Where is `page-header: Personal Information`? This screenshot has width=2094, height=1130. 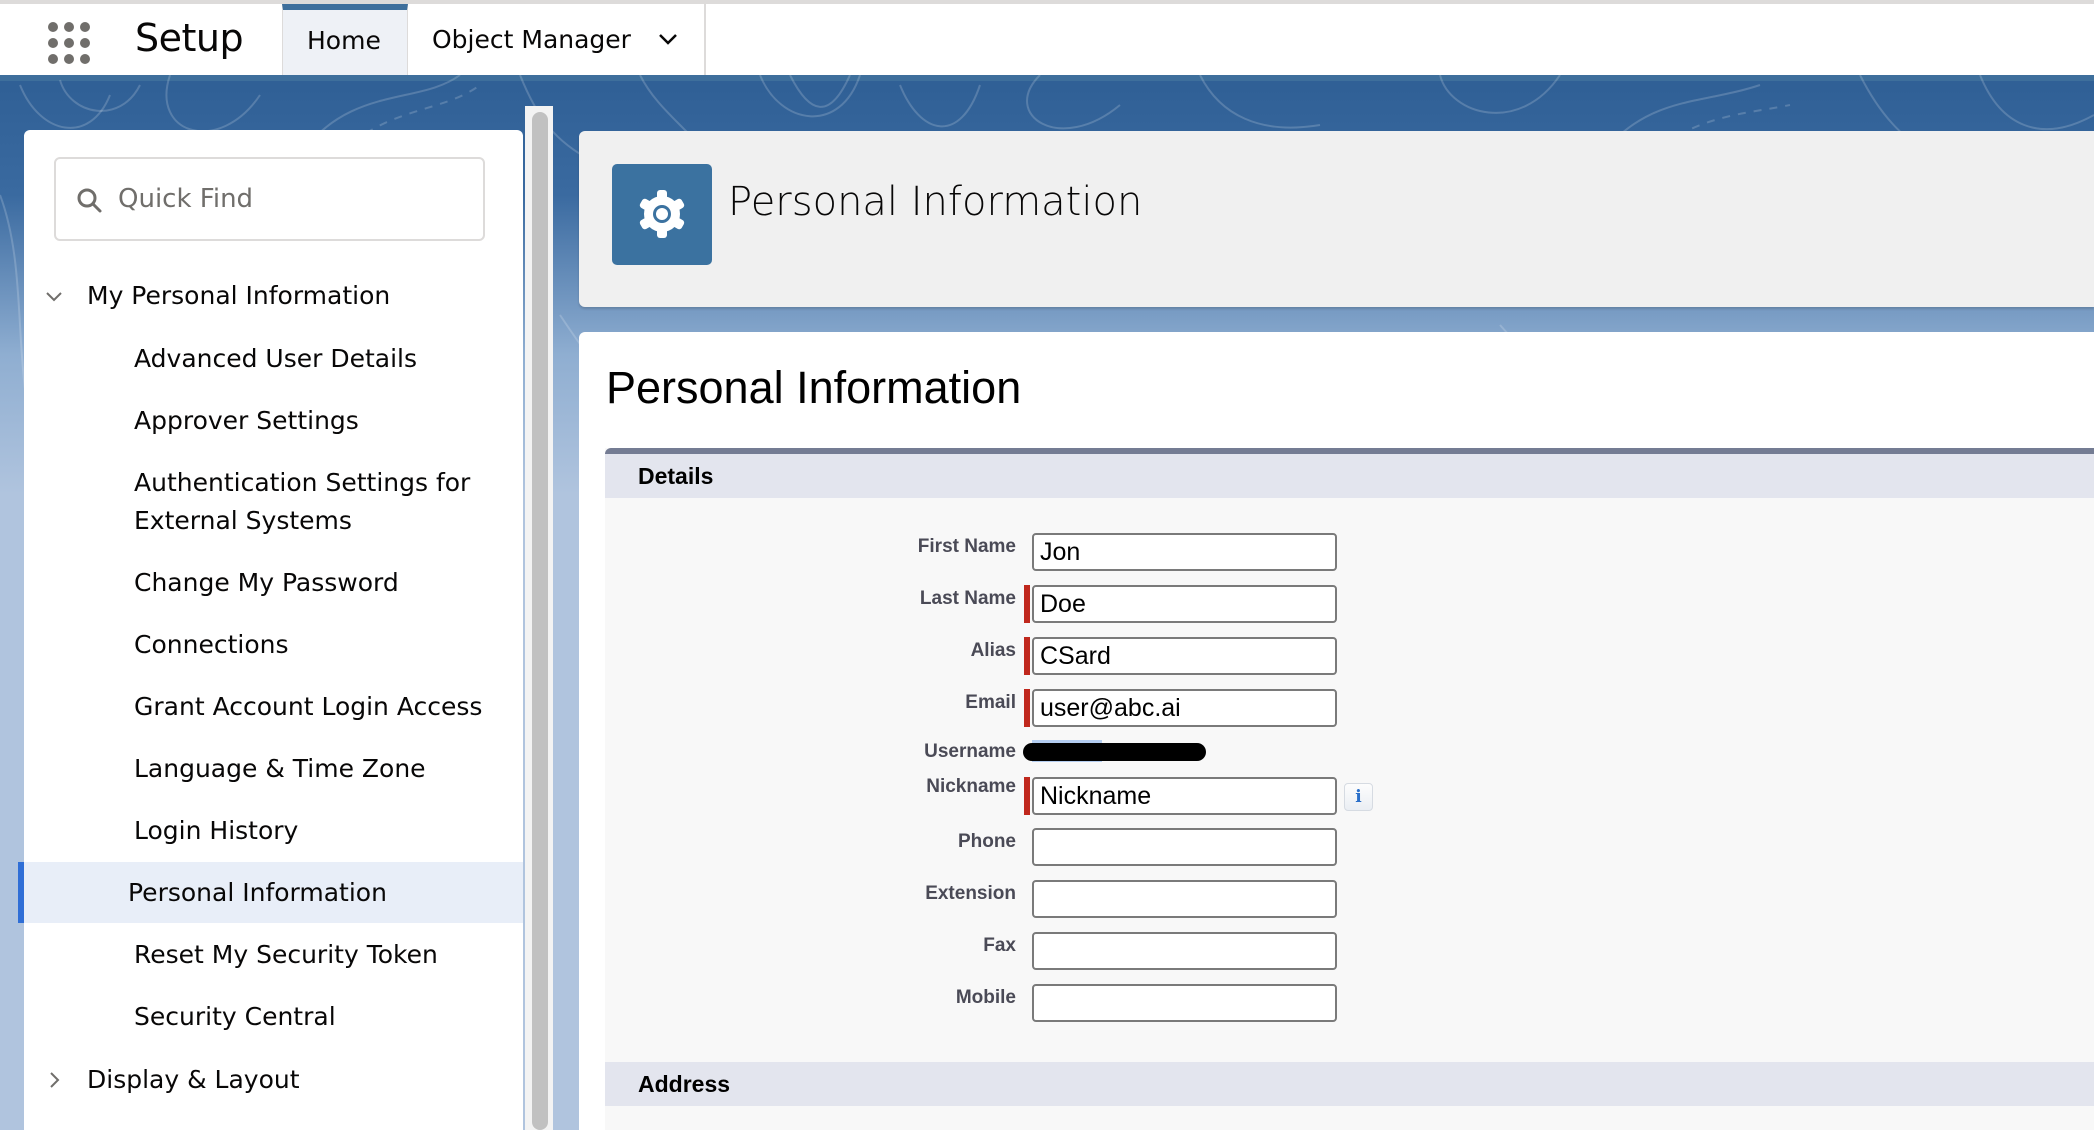
page-header: Personal Information is located at coordinates (1336, 219).